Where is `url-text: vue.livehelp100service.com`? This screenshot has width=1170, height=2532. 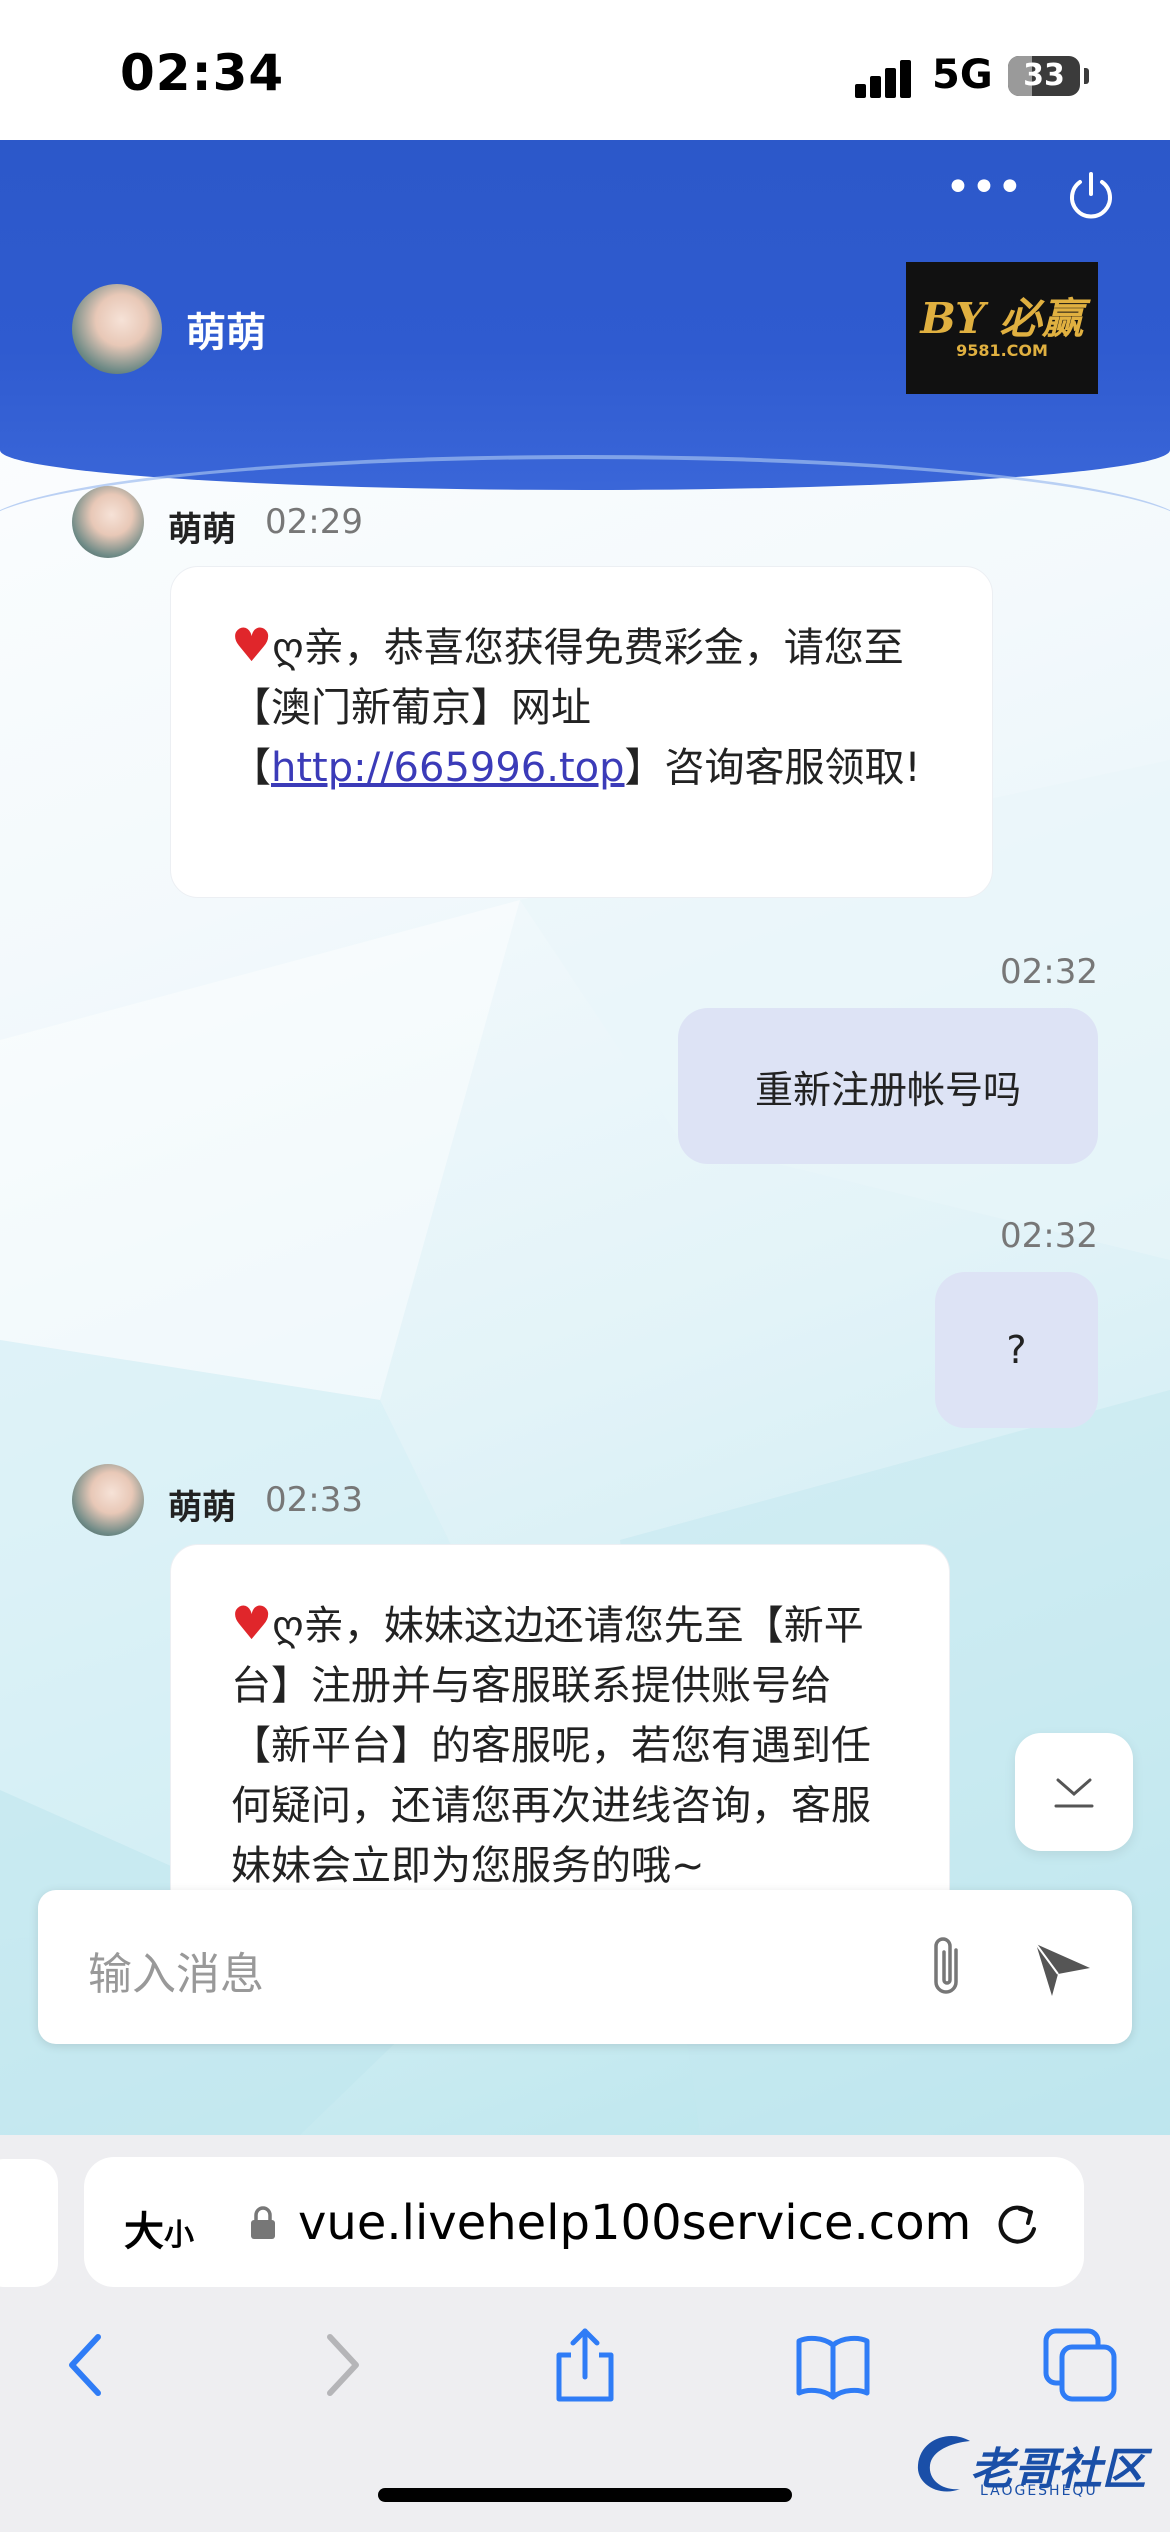
url-text: vue.livehelp100service.com is located at coordinates (635, 2223).